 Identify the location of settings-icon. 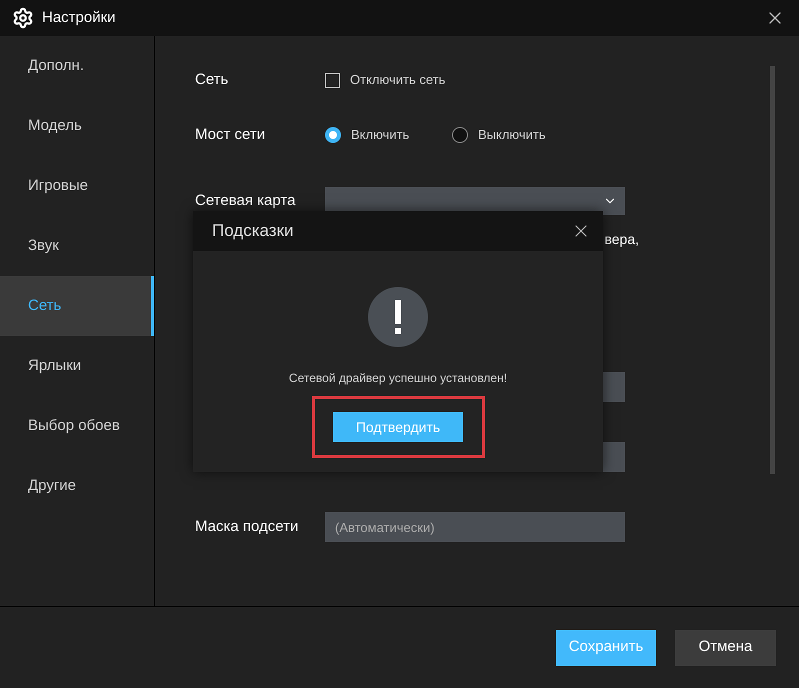
(23, 18).